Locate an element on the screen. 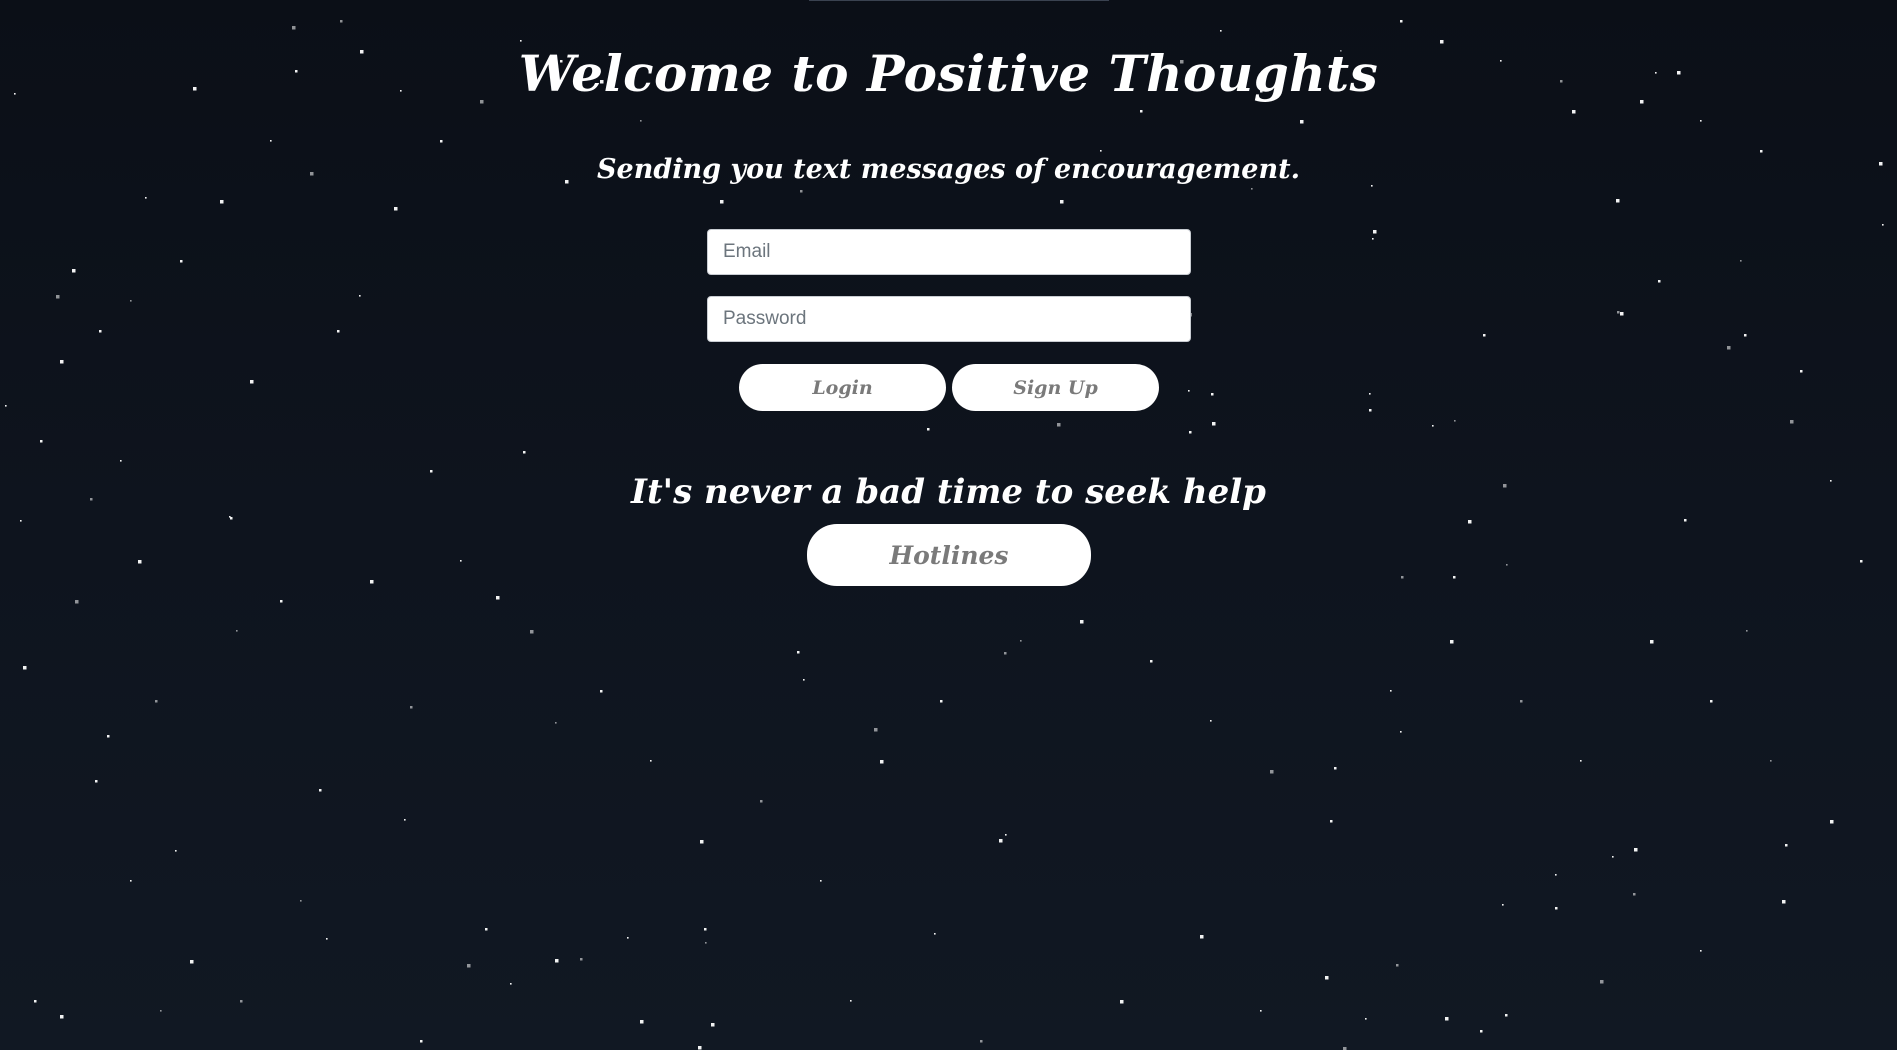 The image size is (1897, 1050). email-field is located at coordinates (949, 252).